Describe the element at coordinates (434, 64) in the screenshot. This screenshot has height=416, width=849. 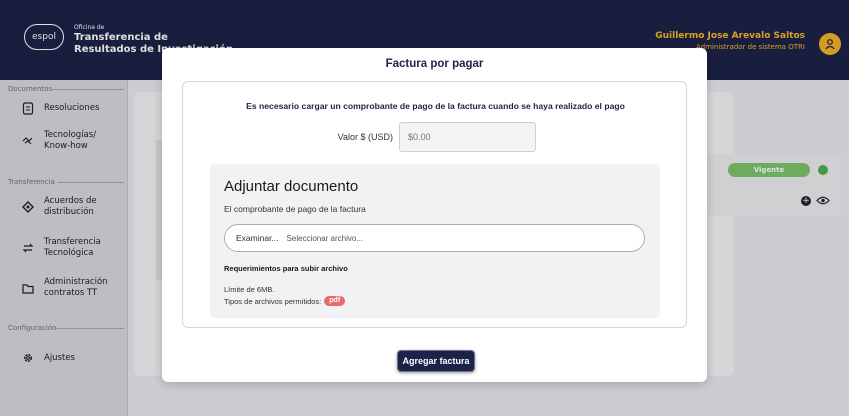
I see `modal-title: Factura por pagar` at that location.